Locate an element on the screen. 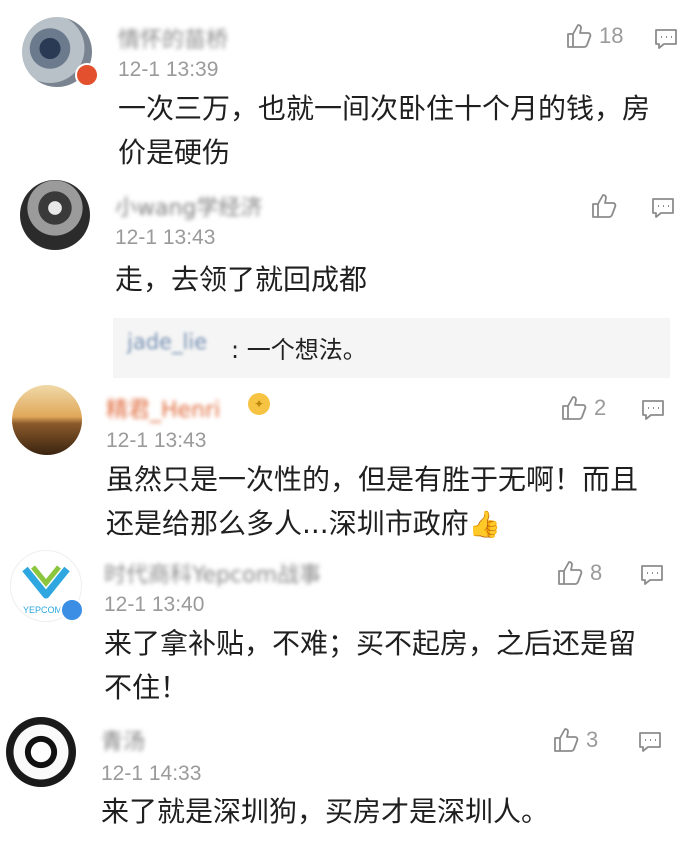  thumbs-up-emoji-icon: 👍 is located at coordinates (485, 525).